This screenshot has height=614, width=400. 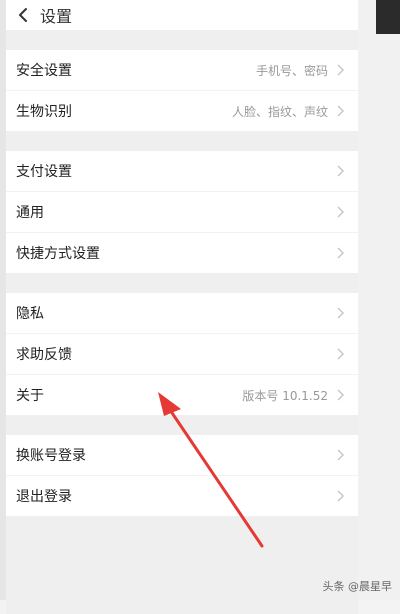 I want to click on background-dark-corner, so click(x=388, y=17).